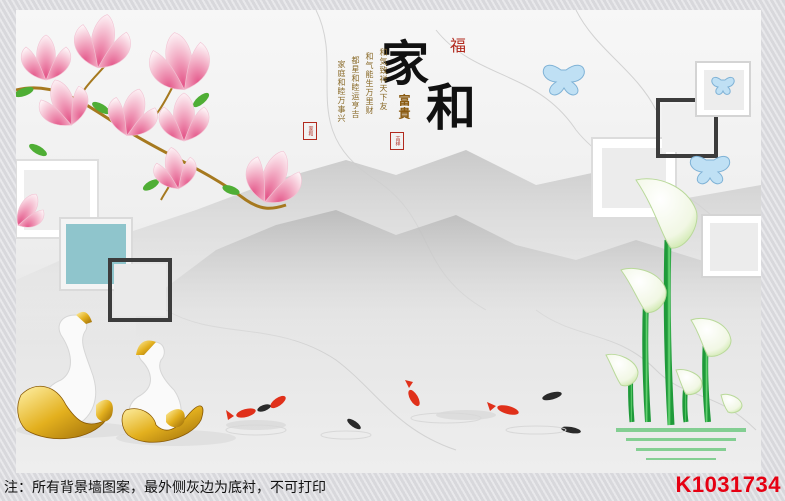 The width and height of the screenshot is (785, 501). I want to click on printing-note: 注：所有背景墙图案，最外侧灰边为底衬，不可打印, so click(165, 488).